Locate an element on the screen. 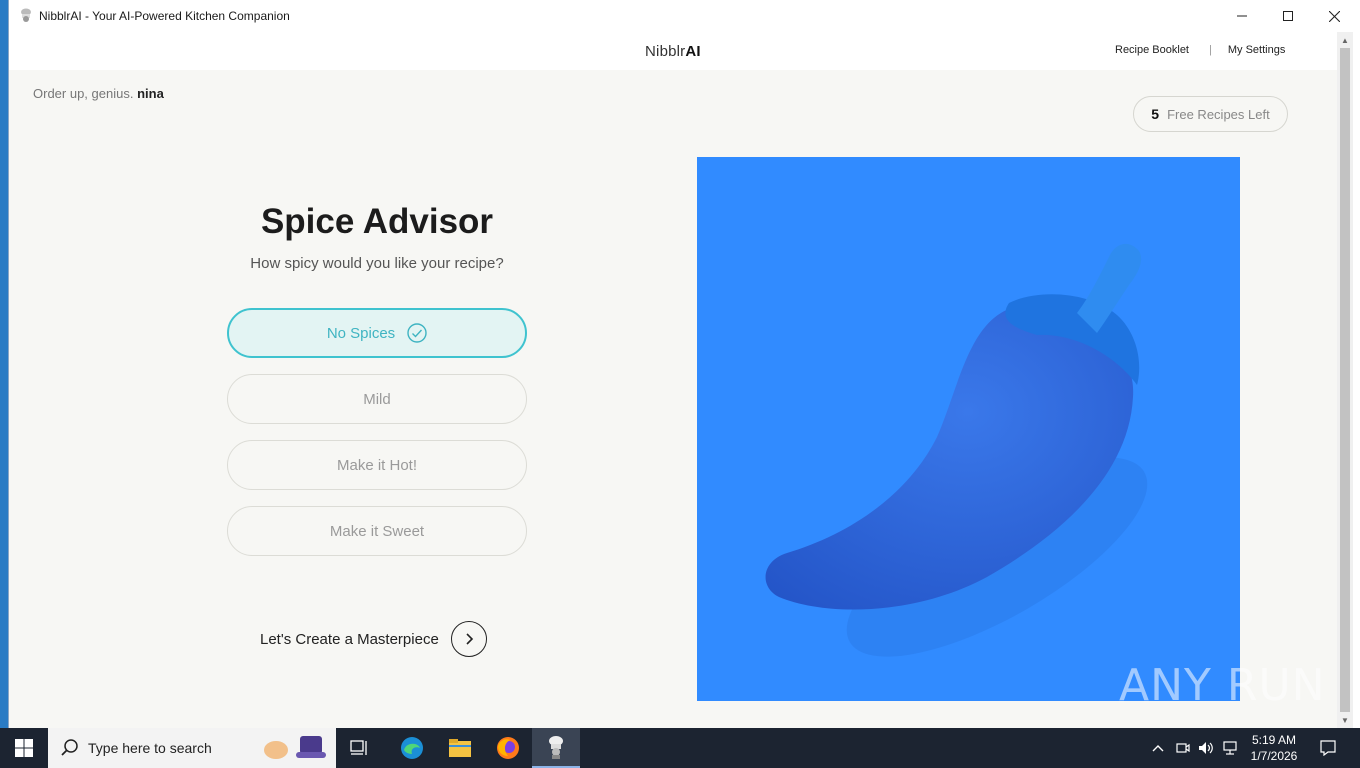 The height and width of the screenshot is (768, 1360). network-icon is located at coordinates (1230, 748).